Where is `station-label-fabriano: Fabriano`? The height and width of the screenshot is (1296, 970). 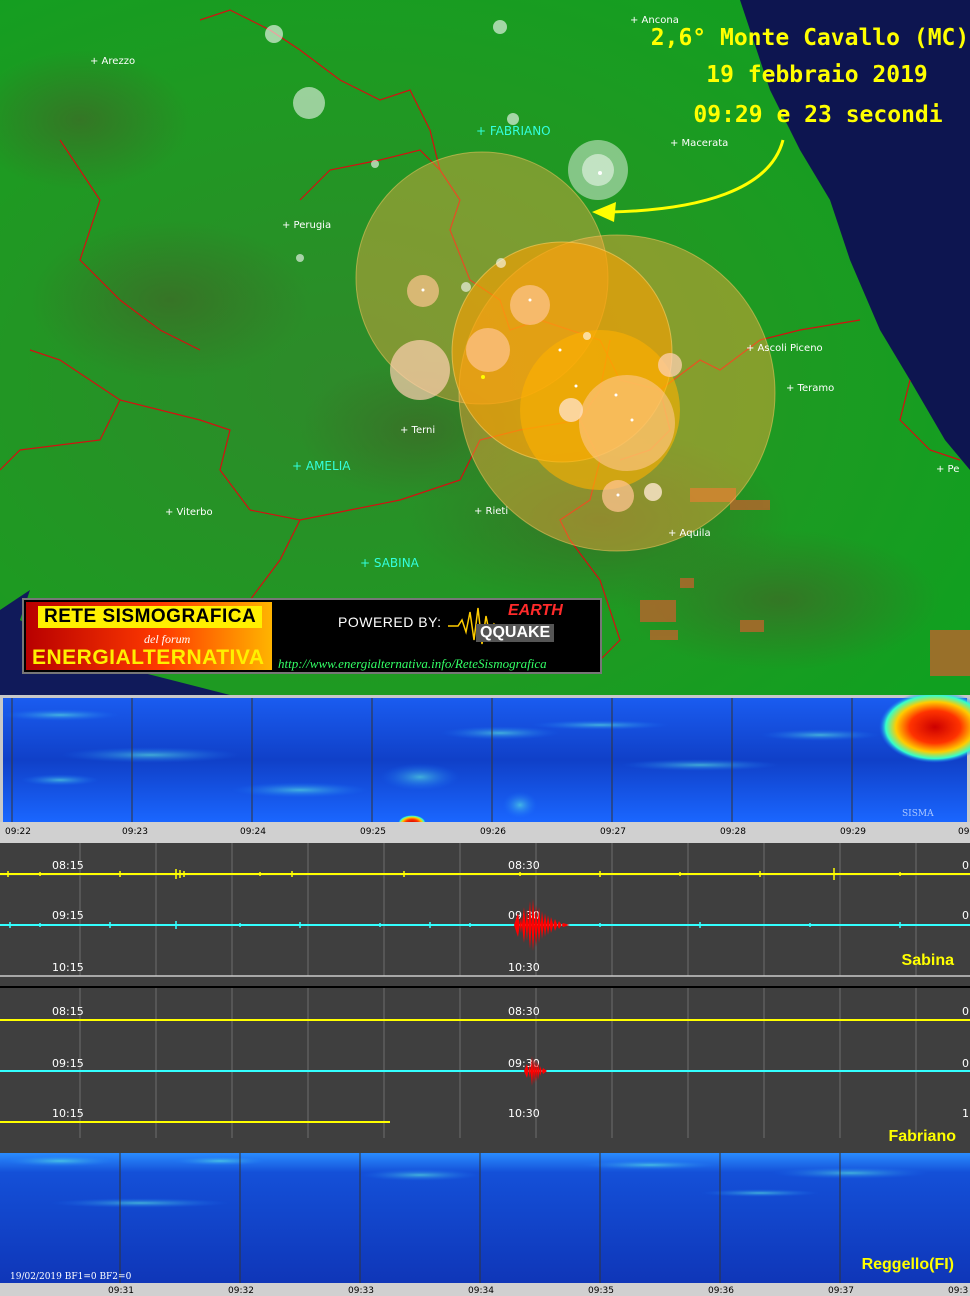
station-label-fabriano: Fabriano is located at coordinates (922, 1136).